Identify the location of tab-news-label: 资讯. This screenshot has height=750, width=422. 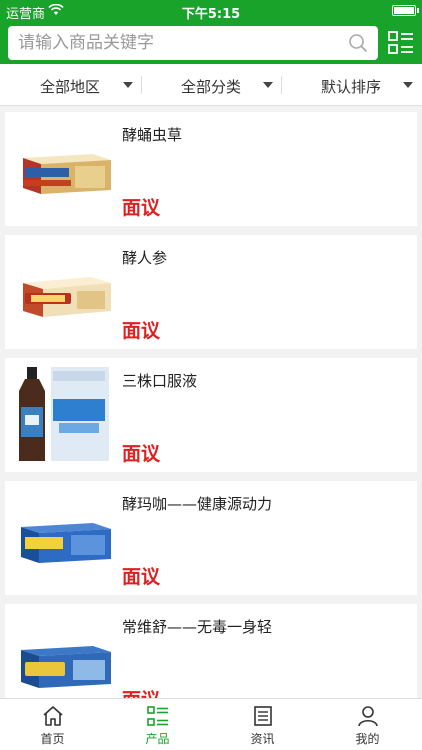
(262, 739).